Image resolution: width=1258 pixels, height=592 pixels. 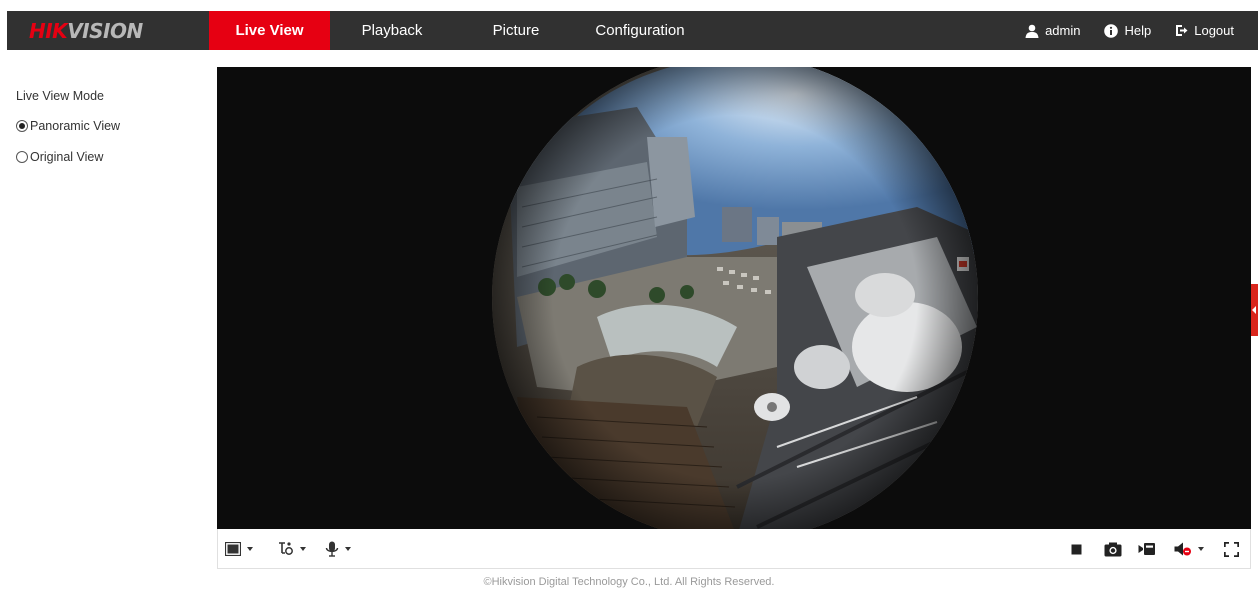 I want to click on two-way-audio-button, so click(x=338, y=549).